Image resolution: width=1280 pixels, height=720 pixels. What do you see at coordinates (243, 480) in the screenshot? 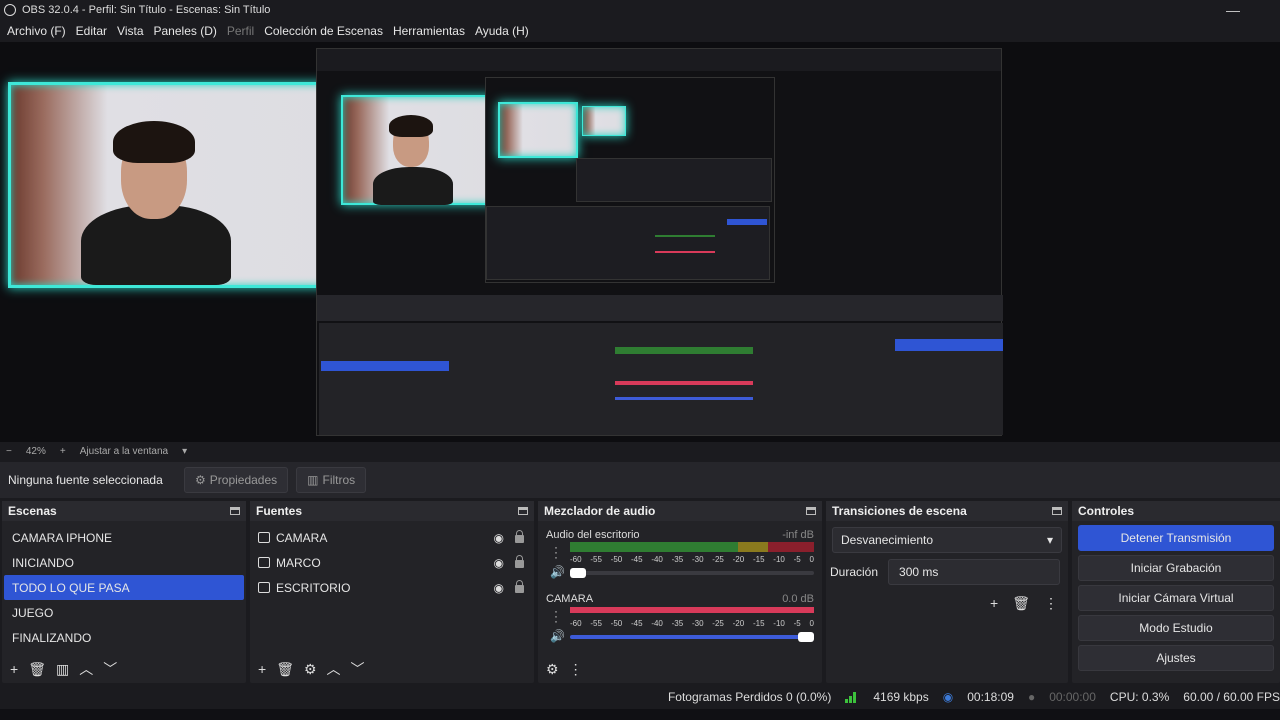
I see `properties-label: Propiedades` at bounding box center [243, 480].